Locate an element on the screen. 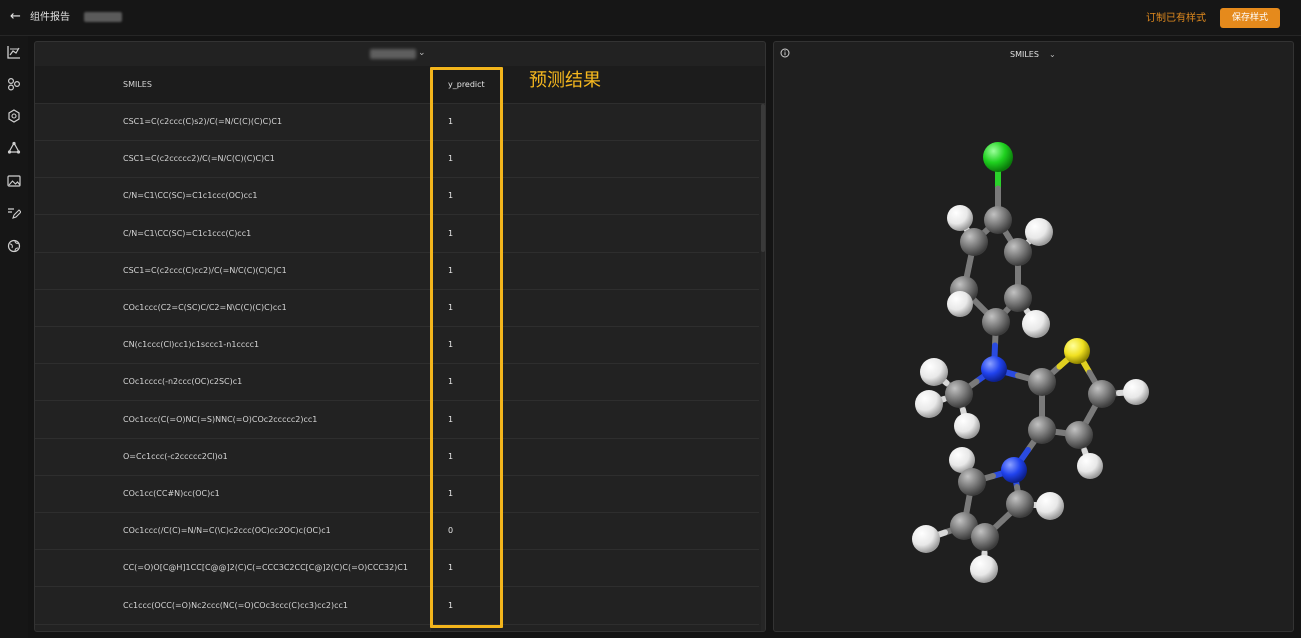 The image size is (1301, 638). table-row: CN(c1ccc(Cl)cc1)c1sccc1-n1cccc1 1 is located at coordinates (397, 346).